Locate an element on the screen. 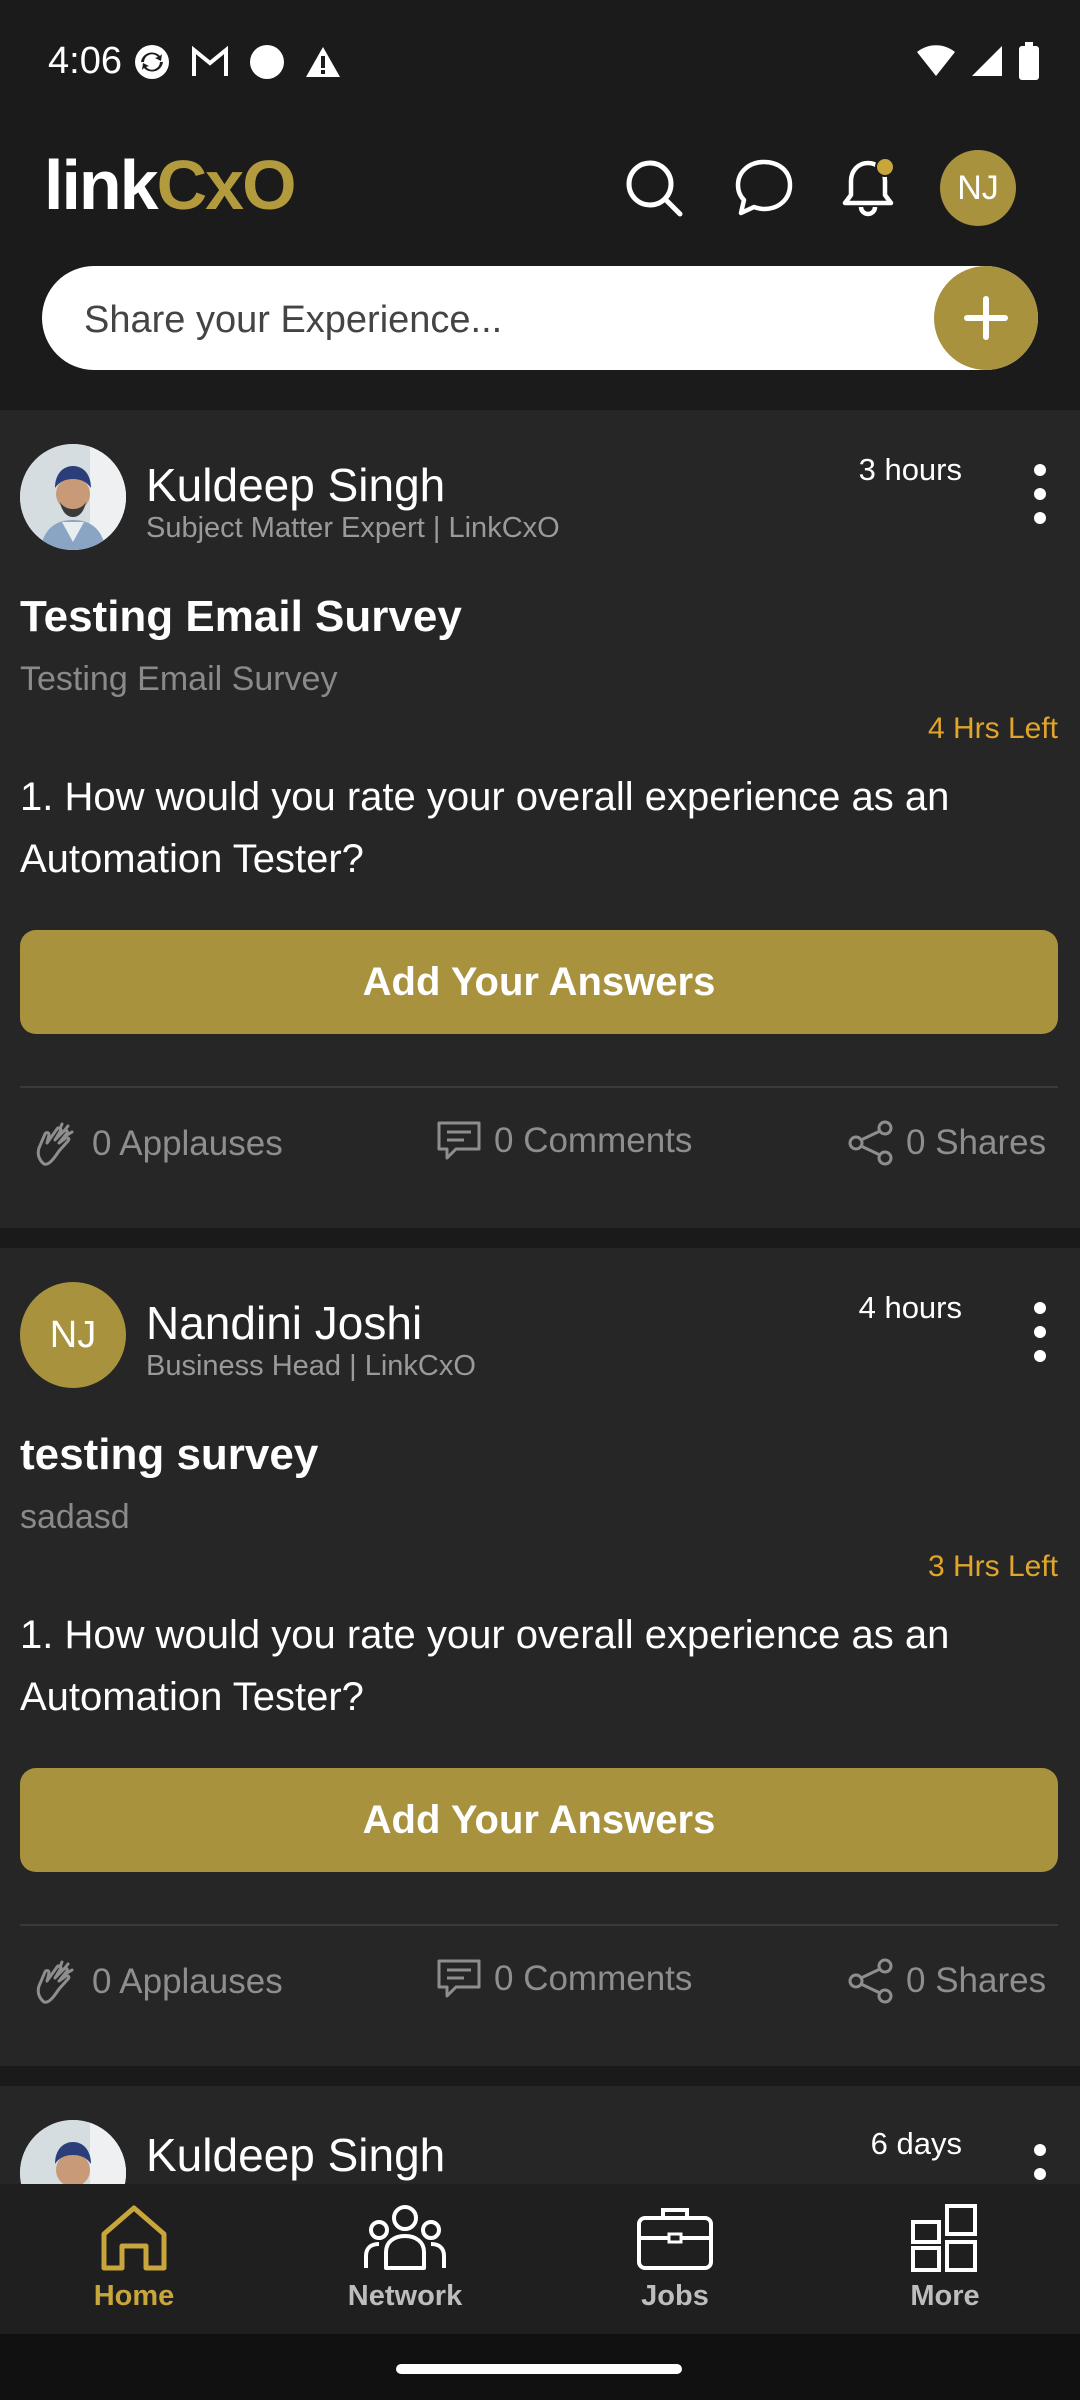 The height and width of the screenshot is (2400, 1080). nav-more: More is located at coordinates (945, 2256).